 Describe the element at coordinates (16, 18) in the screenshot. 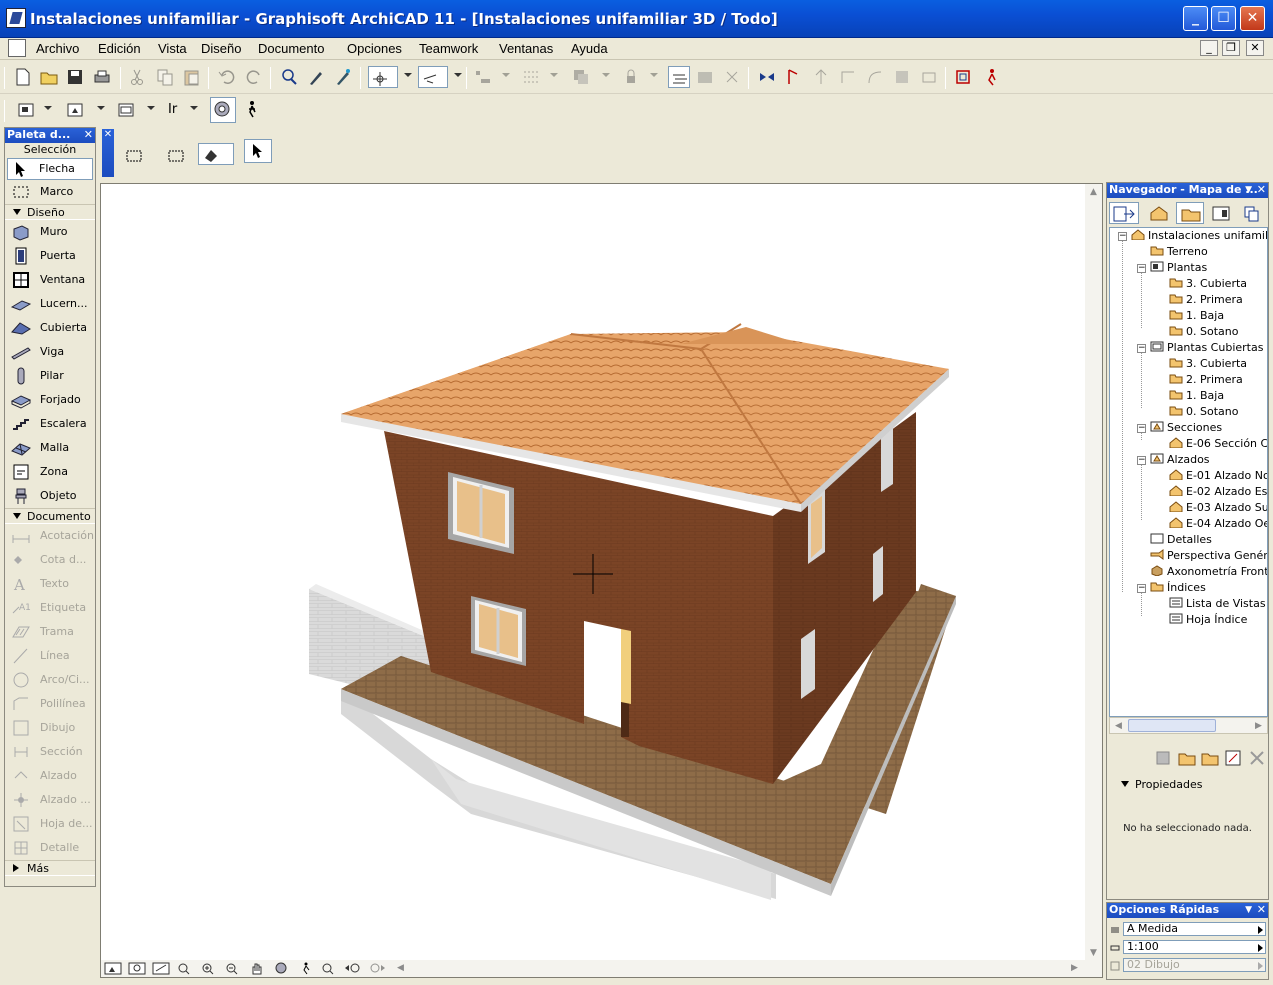

I see `archicad-app-icon` at that location.